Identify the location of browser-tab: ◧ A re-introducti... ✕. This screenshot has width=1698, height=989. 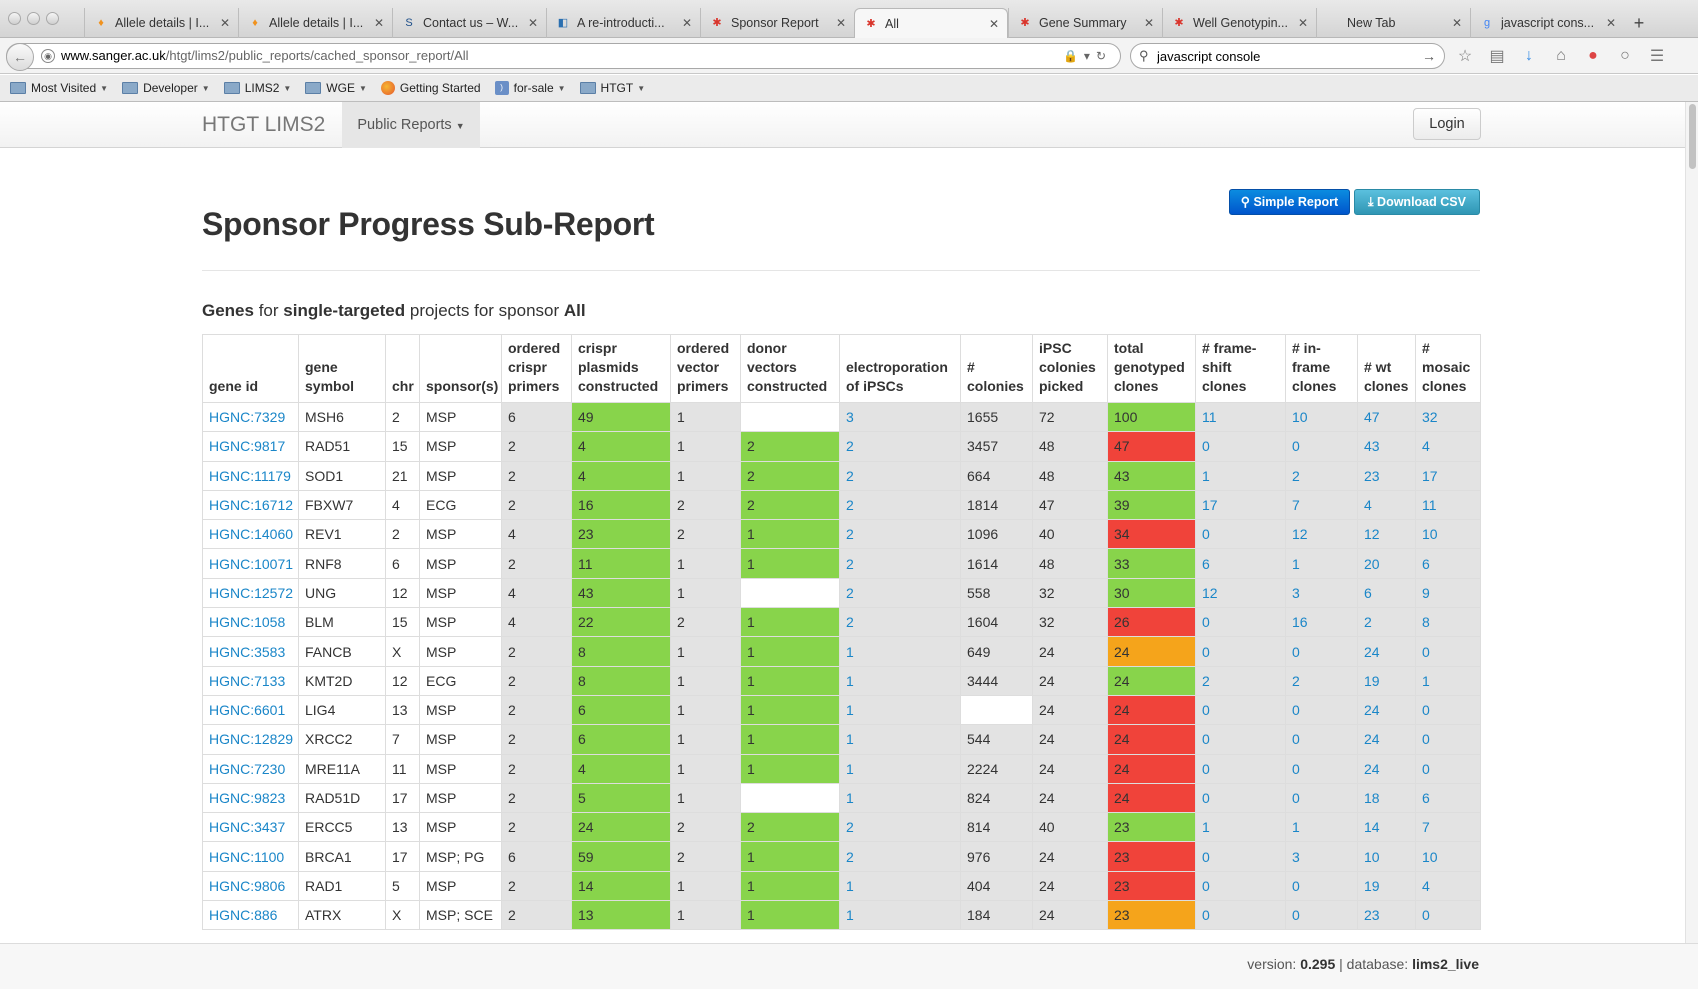
(623, 23).